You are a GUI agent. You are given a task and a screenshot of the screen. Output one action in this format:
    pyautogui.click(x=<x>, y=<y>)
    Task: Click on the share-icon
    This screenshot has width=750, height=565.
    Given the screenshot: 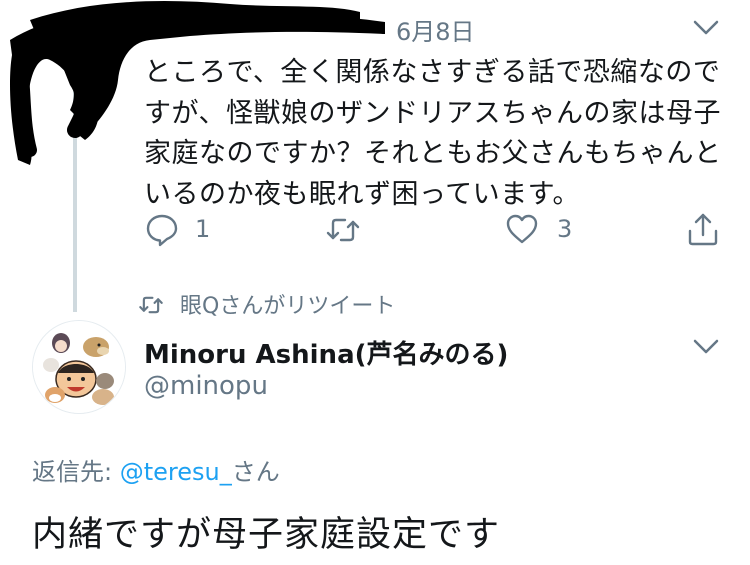 What is the action you would take?
    pyautogui.click(x=703, y=229)
    